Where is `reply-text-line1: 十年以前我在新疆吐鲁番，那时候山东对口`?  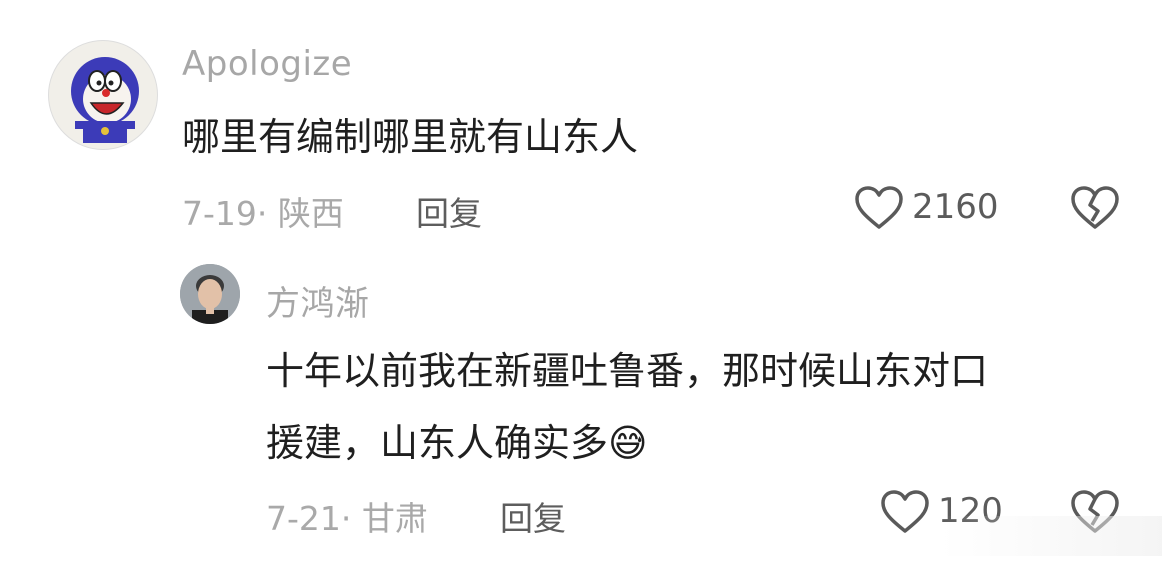
reply-text-line1: 十年以前我在新疆吐鲁番，那时候山东对口 is located at coordinates (627, 371).